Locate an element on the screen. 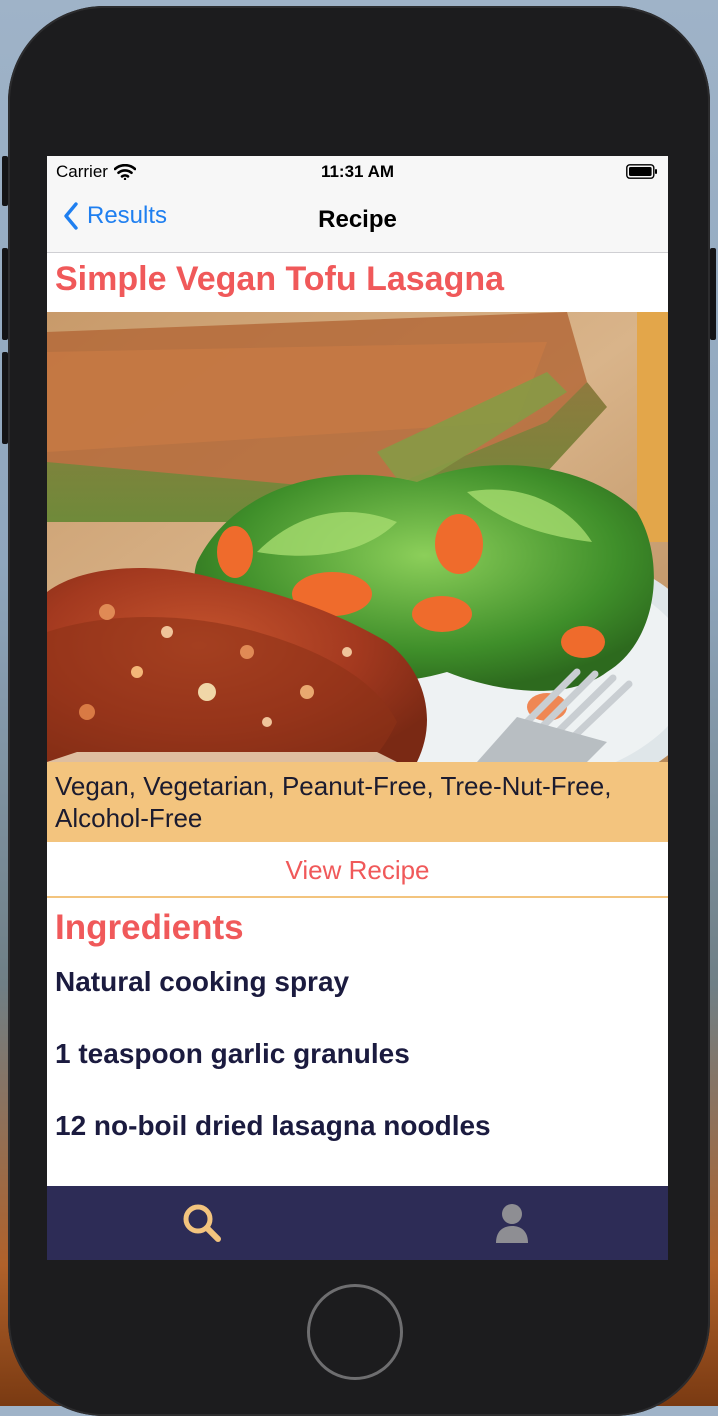 Image resolution: width=718 pixels, height=1416 pixels. tab-search is located at coordinates (202, 1223).